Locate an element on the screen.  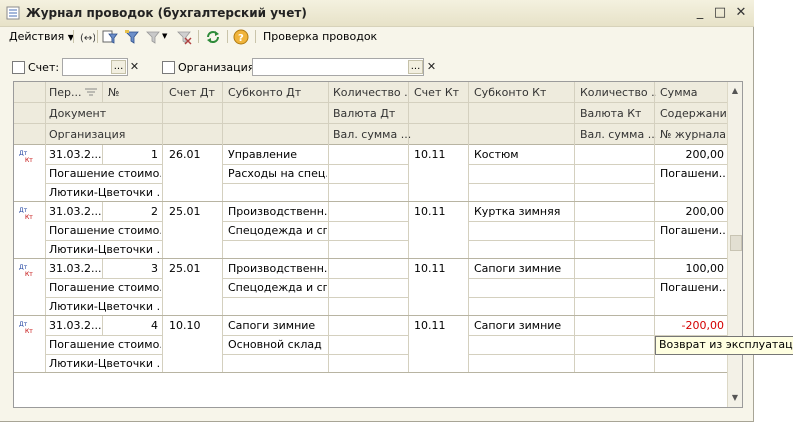
scroll-up-arrow-icon: ▲ is located at coordinates (735, 91).